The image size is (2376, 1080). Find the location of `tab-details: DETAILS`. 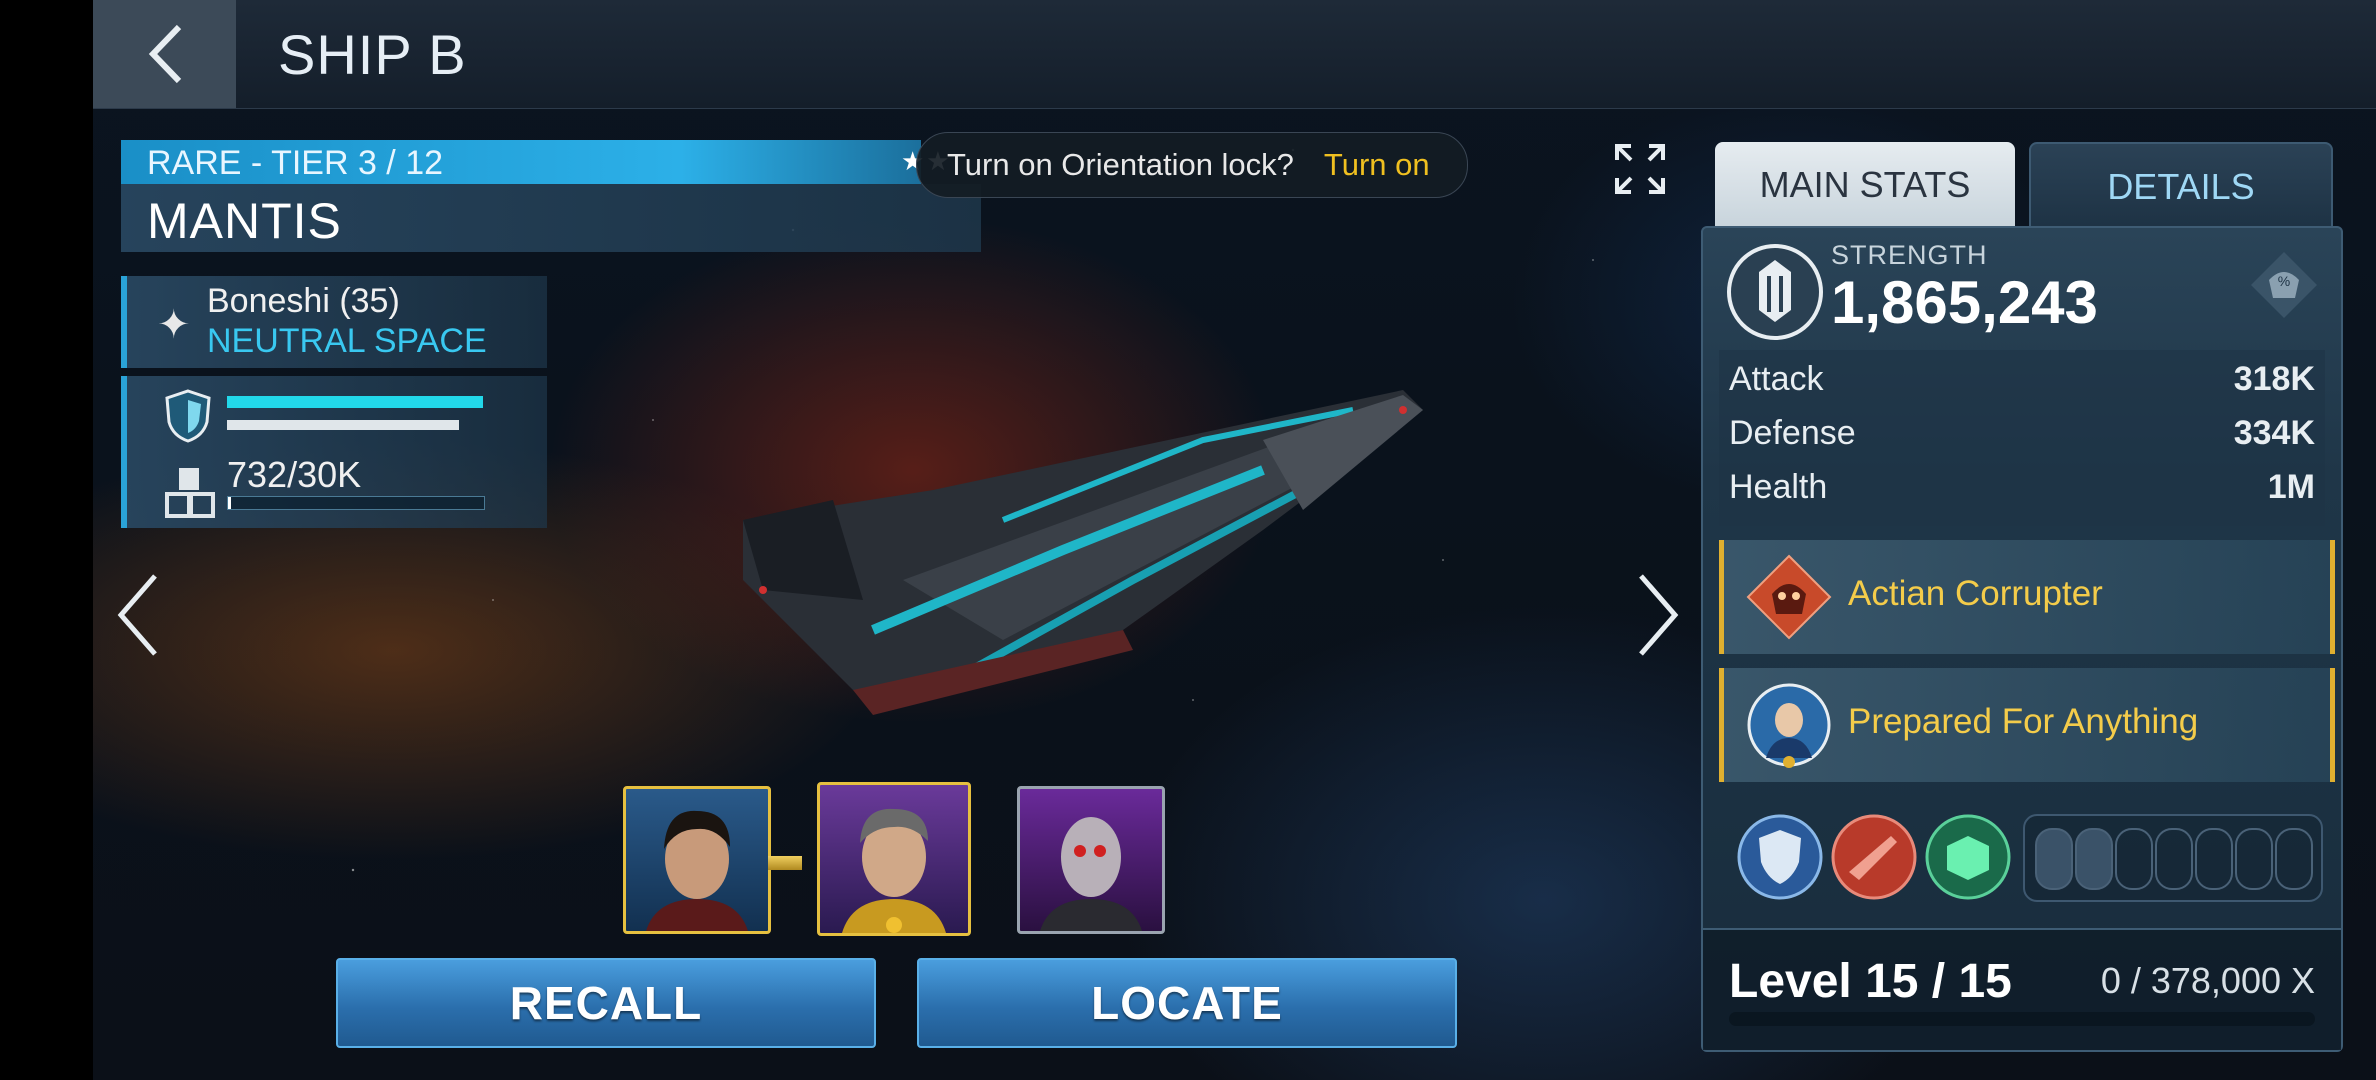

tab-details: DETAILS is located at coordinates (2181, 187).